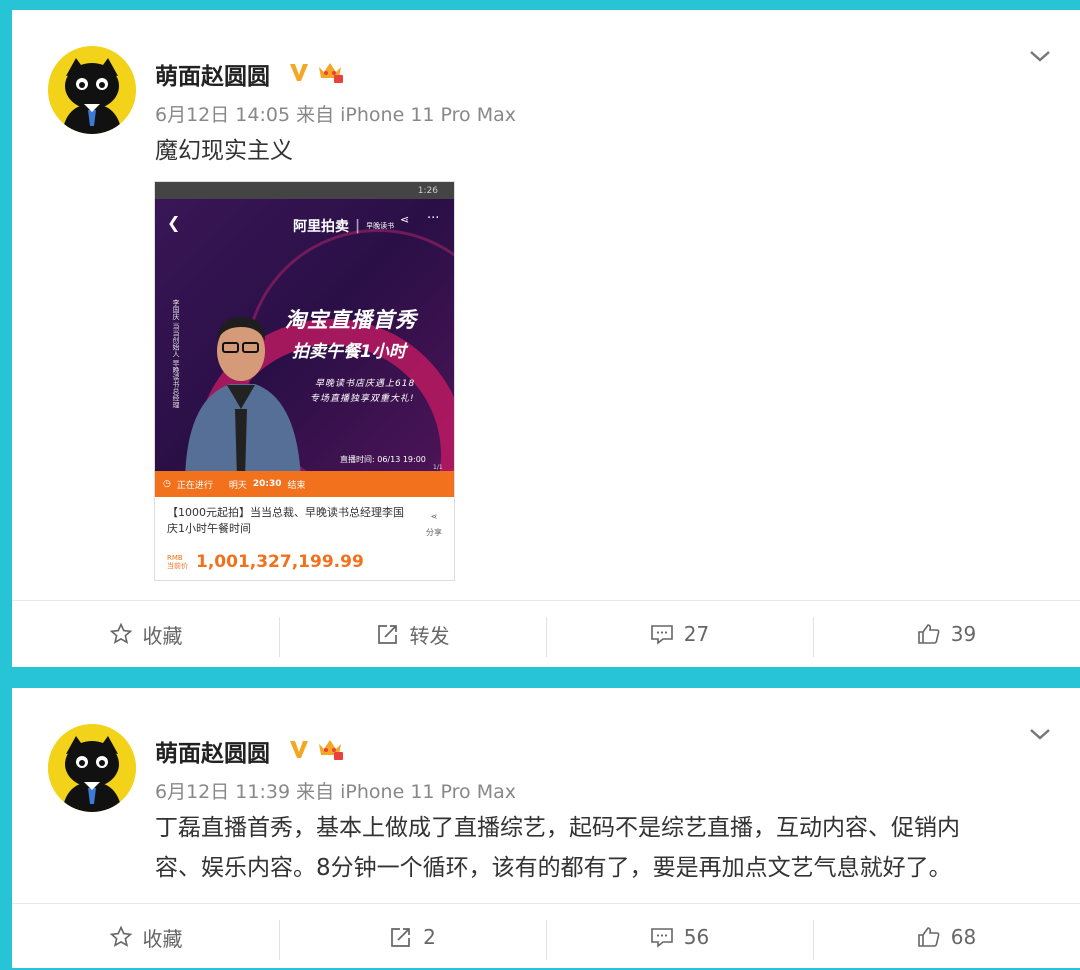 Image resolution: width=1080 pixels, height=970 pixels. I want to click on back-icon: ❮, so click(174, 222).